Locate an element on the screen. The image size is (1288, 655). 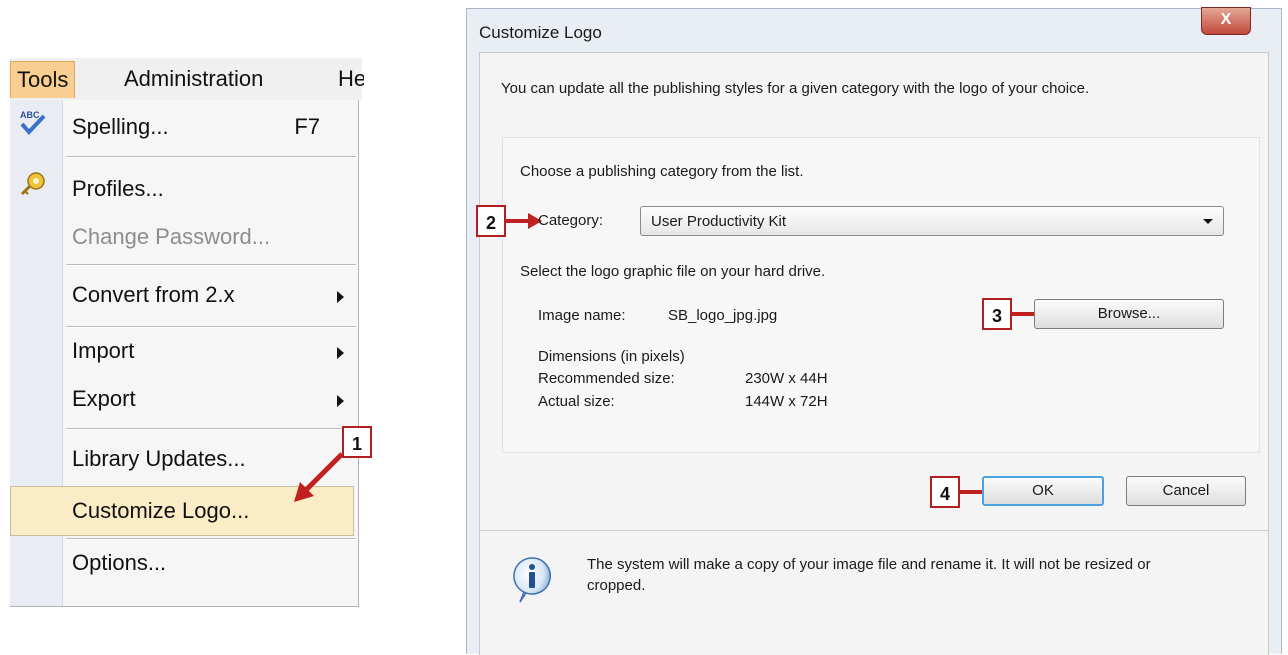
menu-item-export: Export is located at coordinates (104, 399).